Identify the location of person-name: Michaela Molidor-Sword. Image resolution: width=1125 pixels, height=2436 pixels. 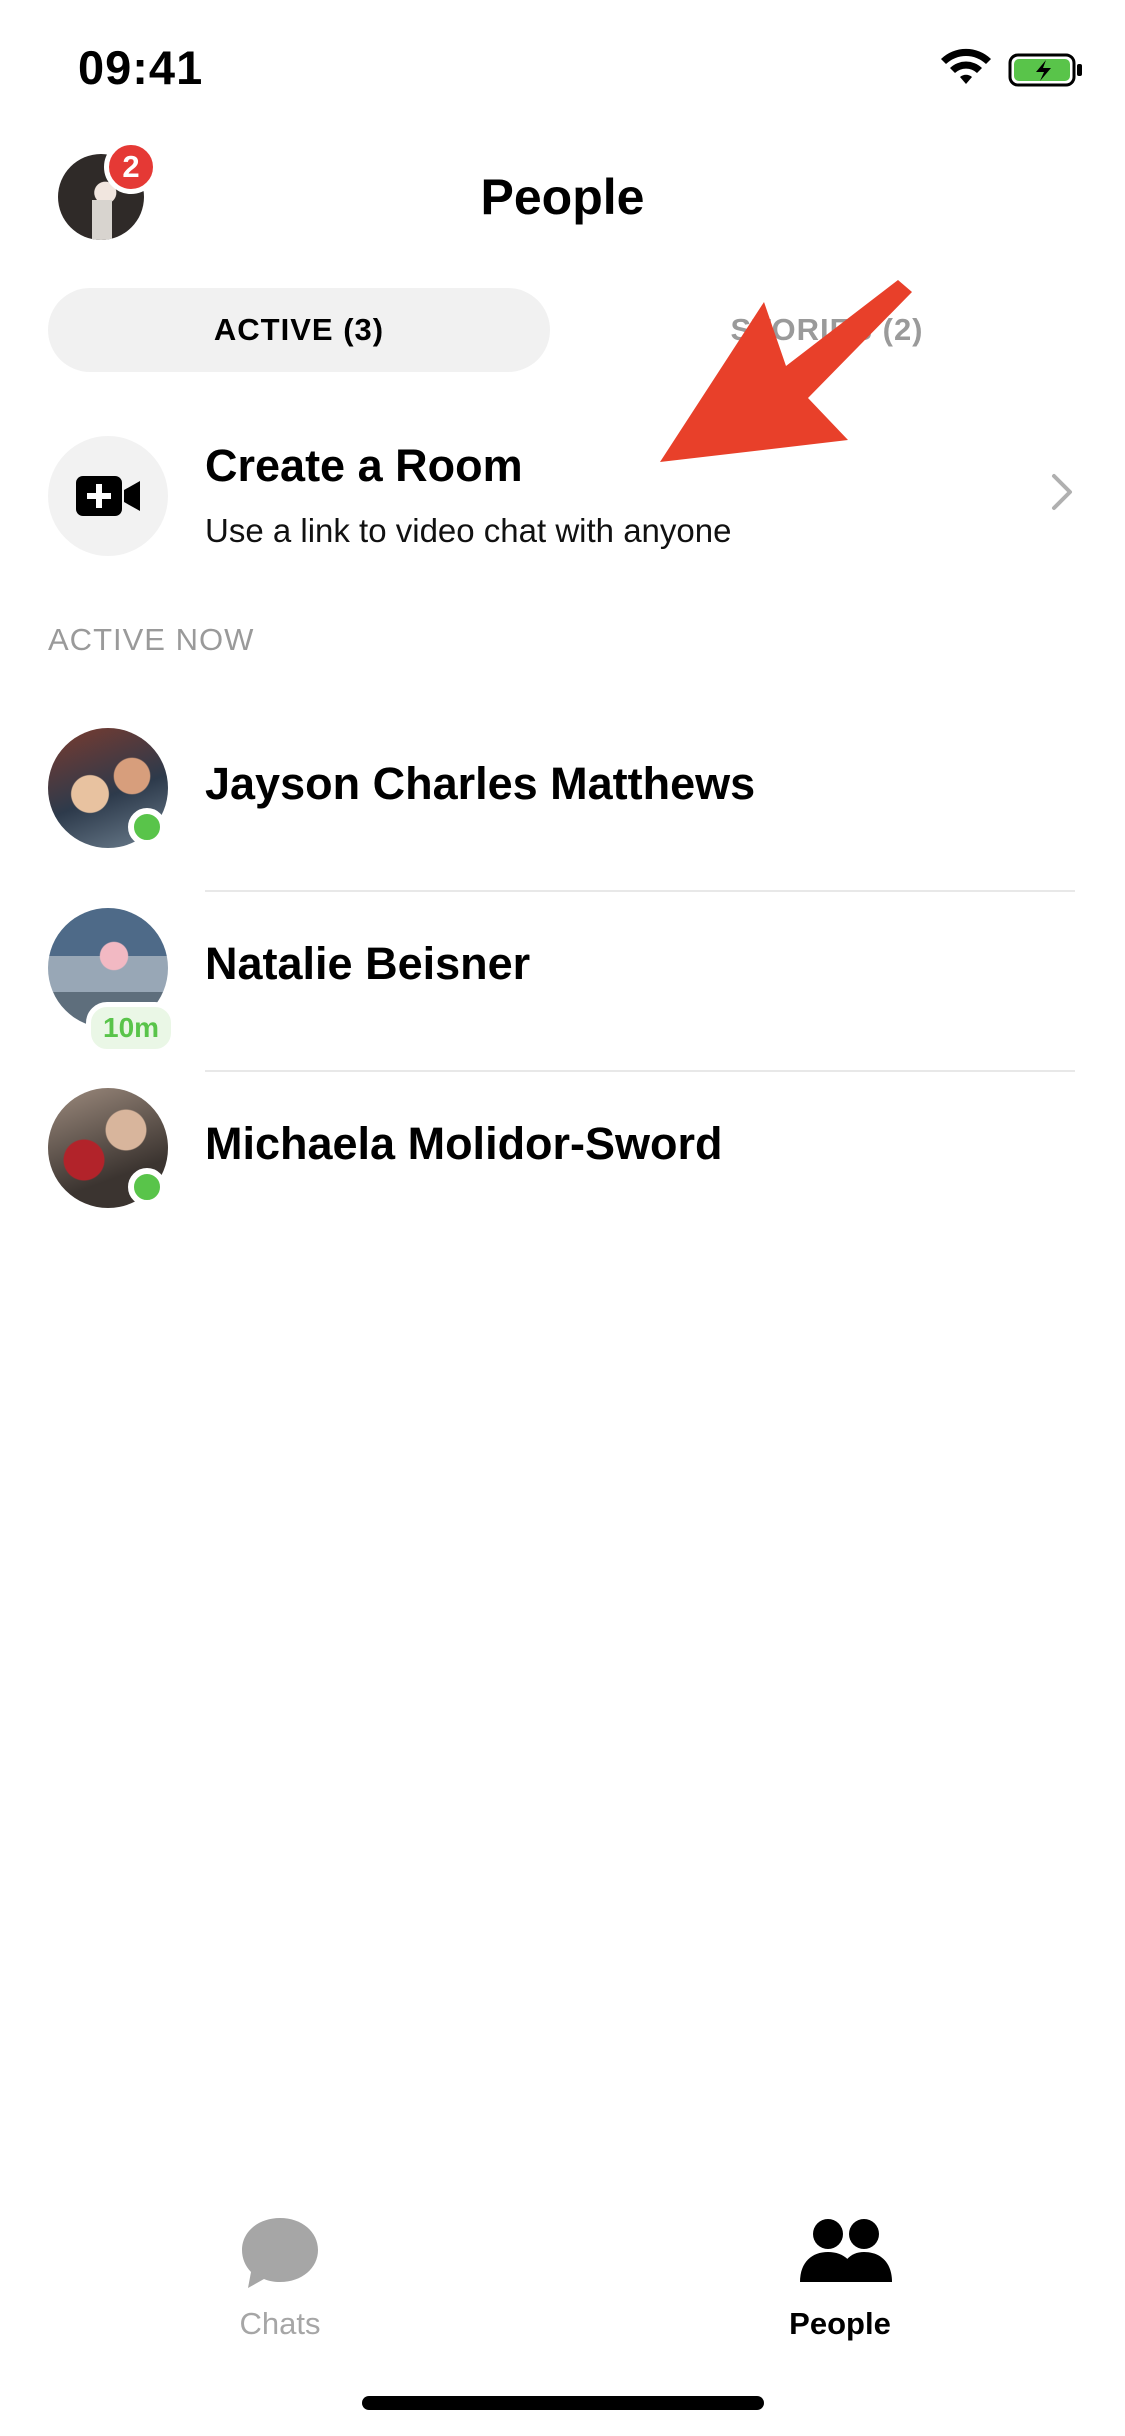
(464, 1143).